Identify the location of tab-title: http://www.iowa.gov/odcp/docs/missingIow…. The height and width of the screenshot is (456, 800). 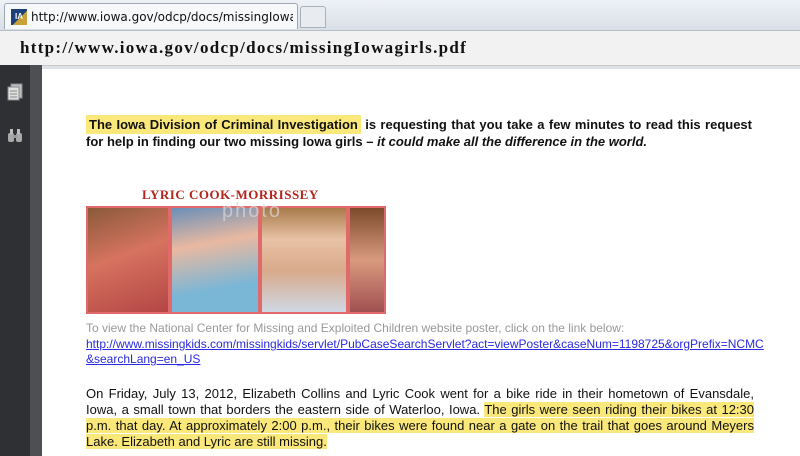
(162, 17).